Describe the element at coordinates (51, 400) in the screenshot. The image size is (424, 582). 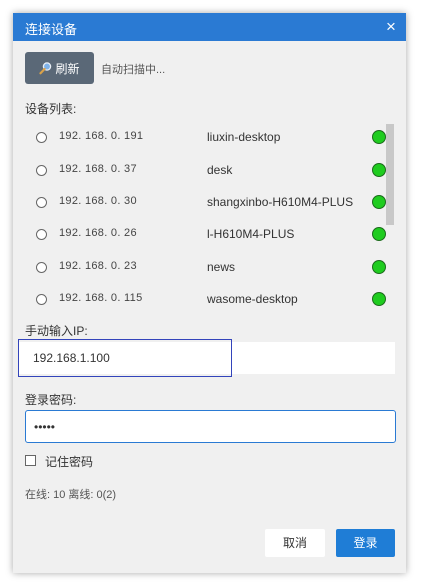
I see `password-label: 登录密码:` at that location.